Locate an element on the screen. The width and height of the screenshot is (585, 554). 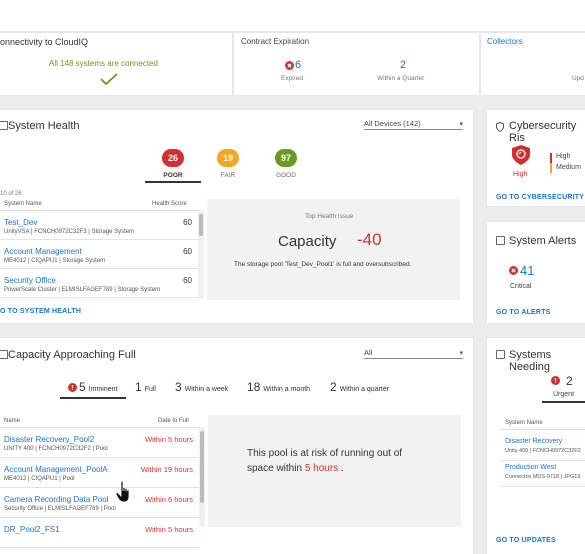
capacity-icon is located at coordinates (4, 354).